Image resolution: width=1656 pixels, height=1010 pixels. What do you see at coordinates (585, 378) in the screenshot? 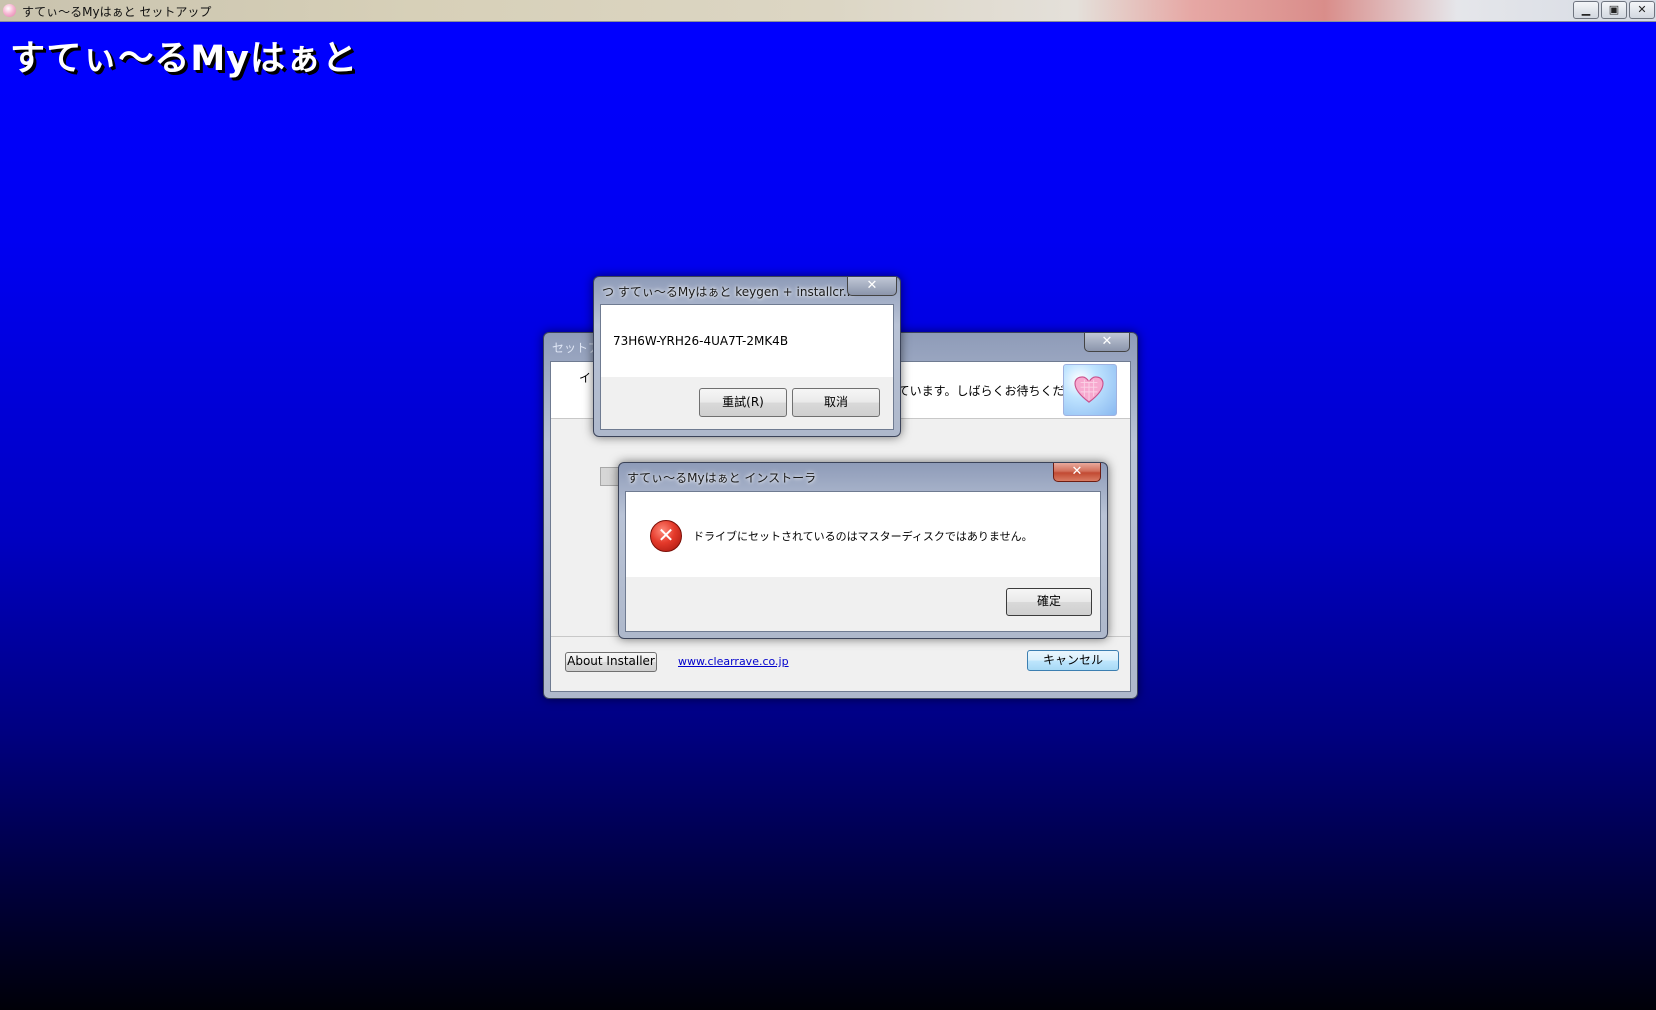
I see `setup-header-text-left: イ` at bounding box center [585, 378].